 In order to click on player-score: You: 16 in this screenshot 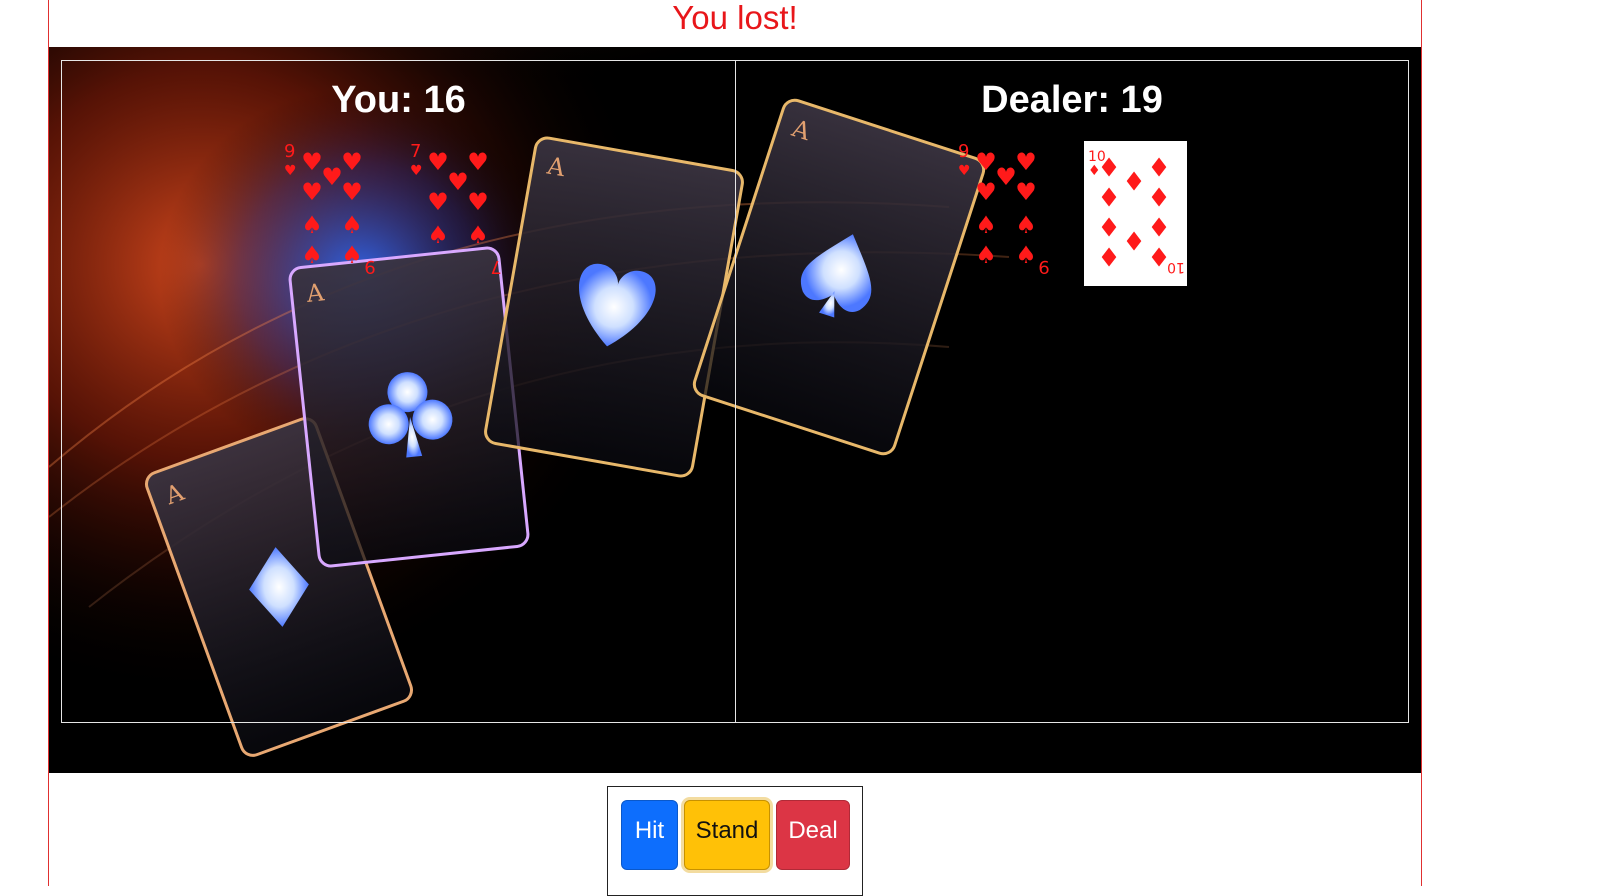, I will do `click(398, 100)`.